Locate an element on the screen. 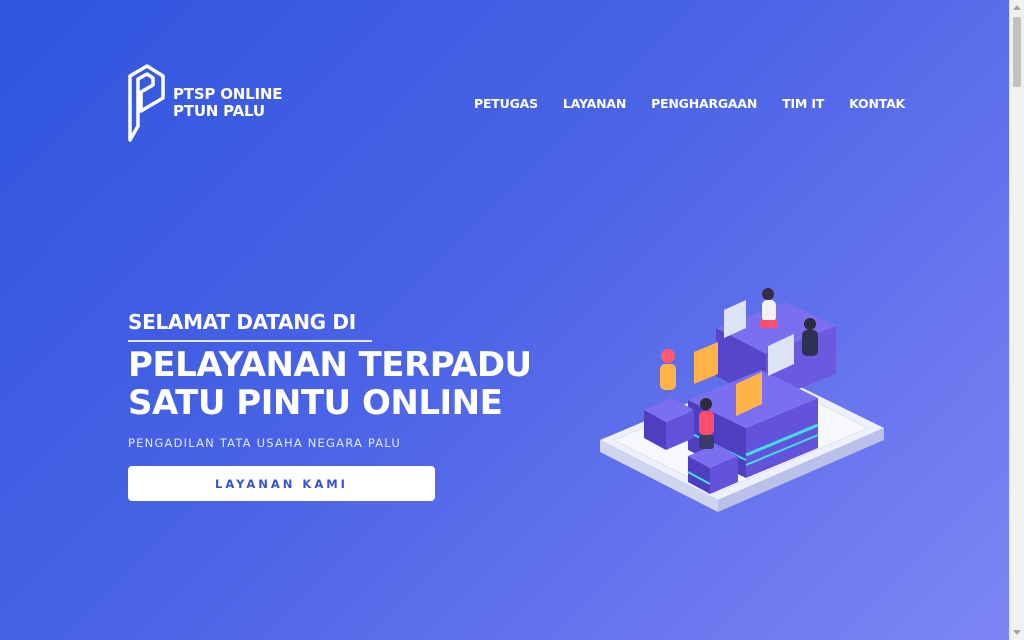 This screenshot has width=1024, height=640. nav-petugas: PETUGAS is located at coordinates (506, 103).